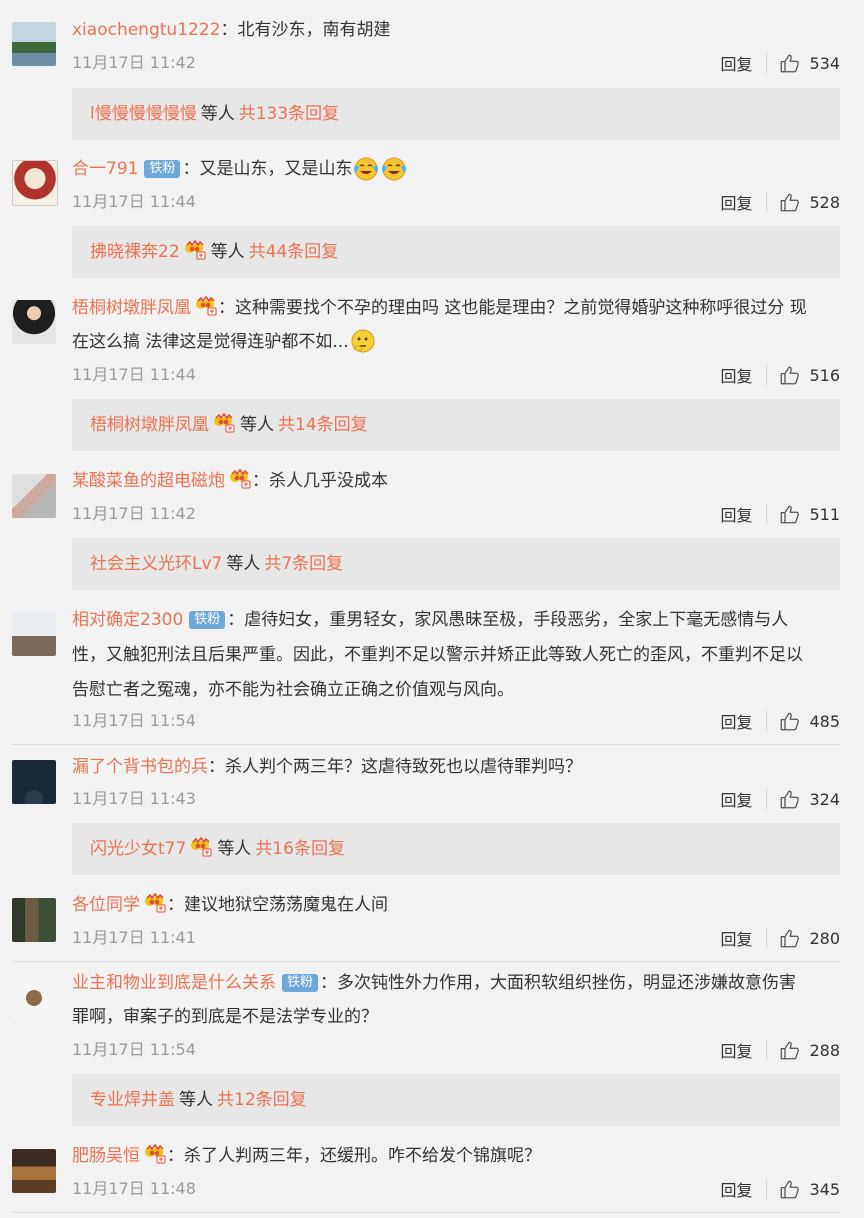 This screenshot has width=864, height=1218. I want to click on reply-summary: 社会主义光环Lv7 等人 共7条回复, so click(456, 564).